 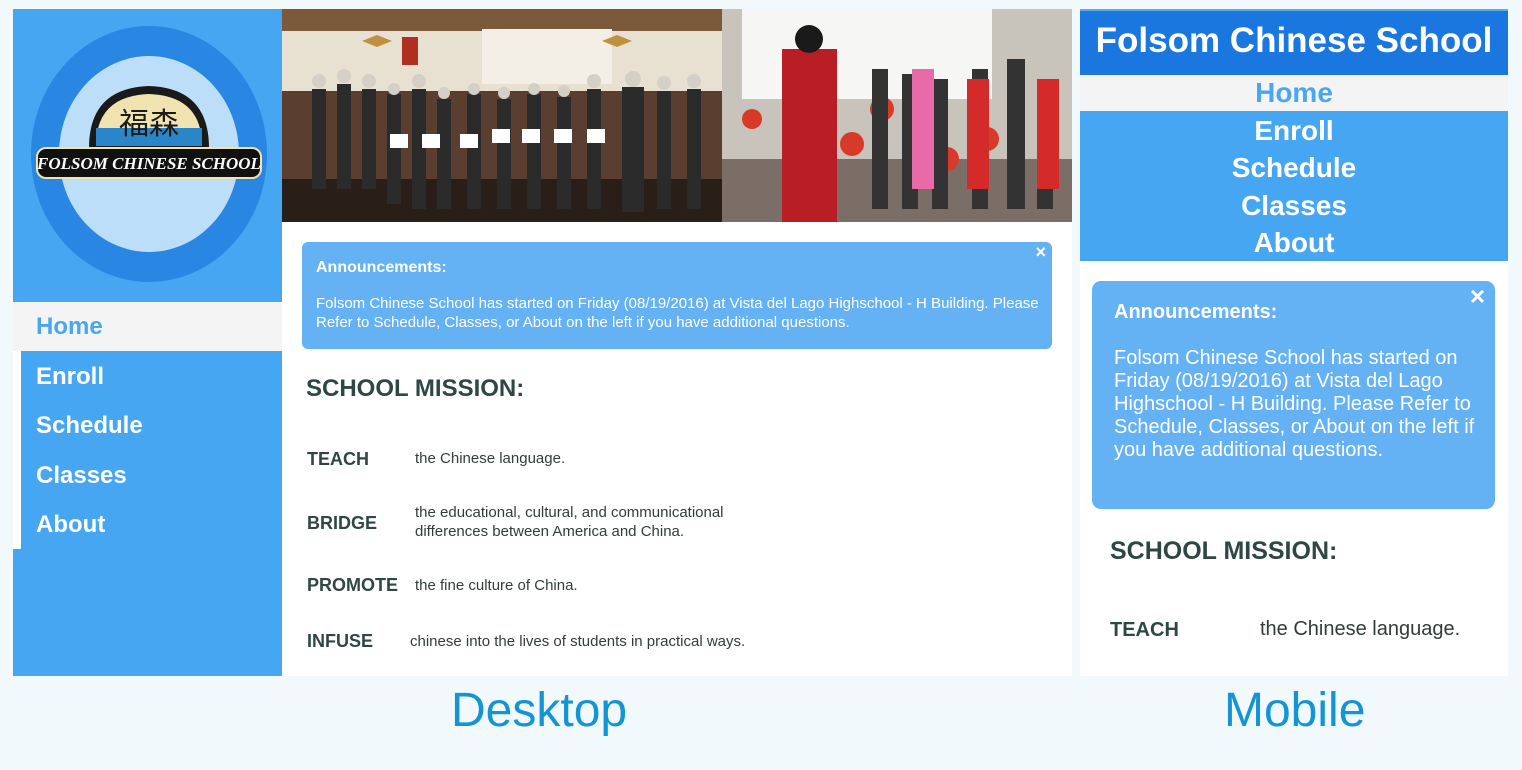 I want to click on sidebar-item-classes: Classes, so click(x=151, y=475).